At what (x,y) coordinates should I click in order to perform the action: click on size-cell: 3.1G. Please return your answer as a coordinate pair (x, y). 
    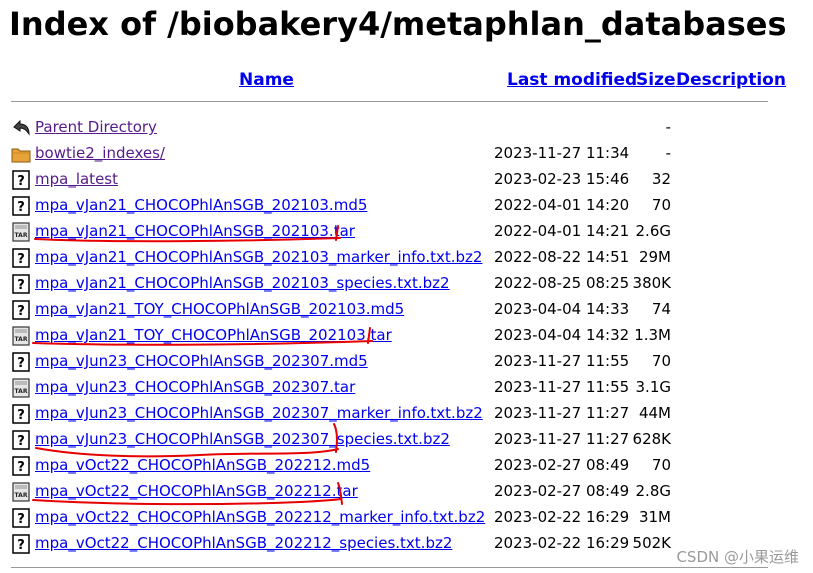
    Looking at the image, I should click on (653, 387).